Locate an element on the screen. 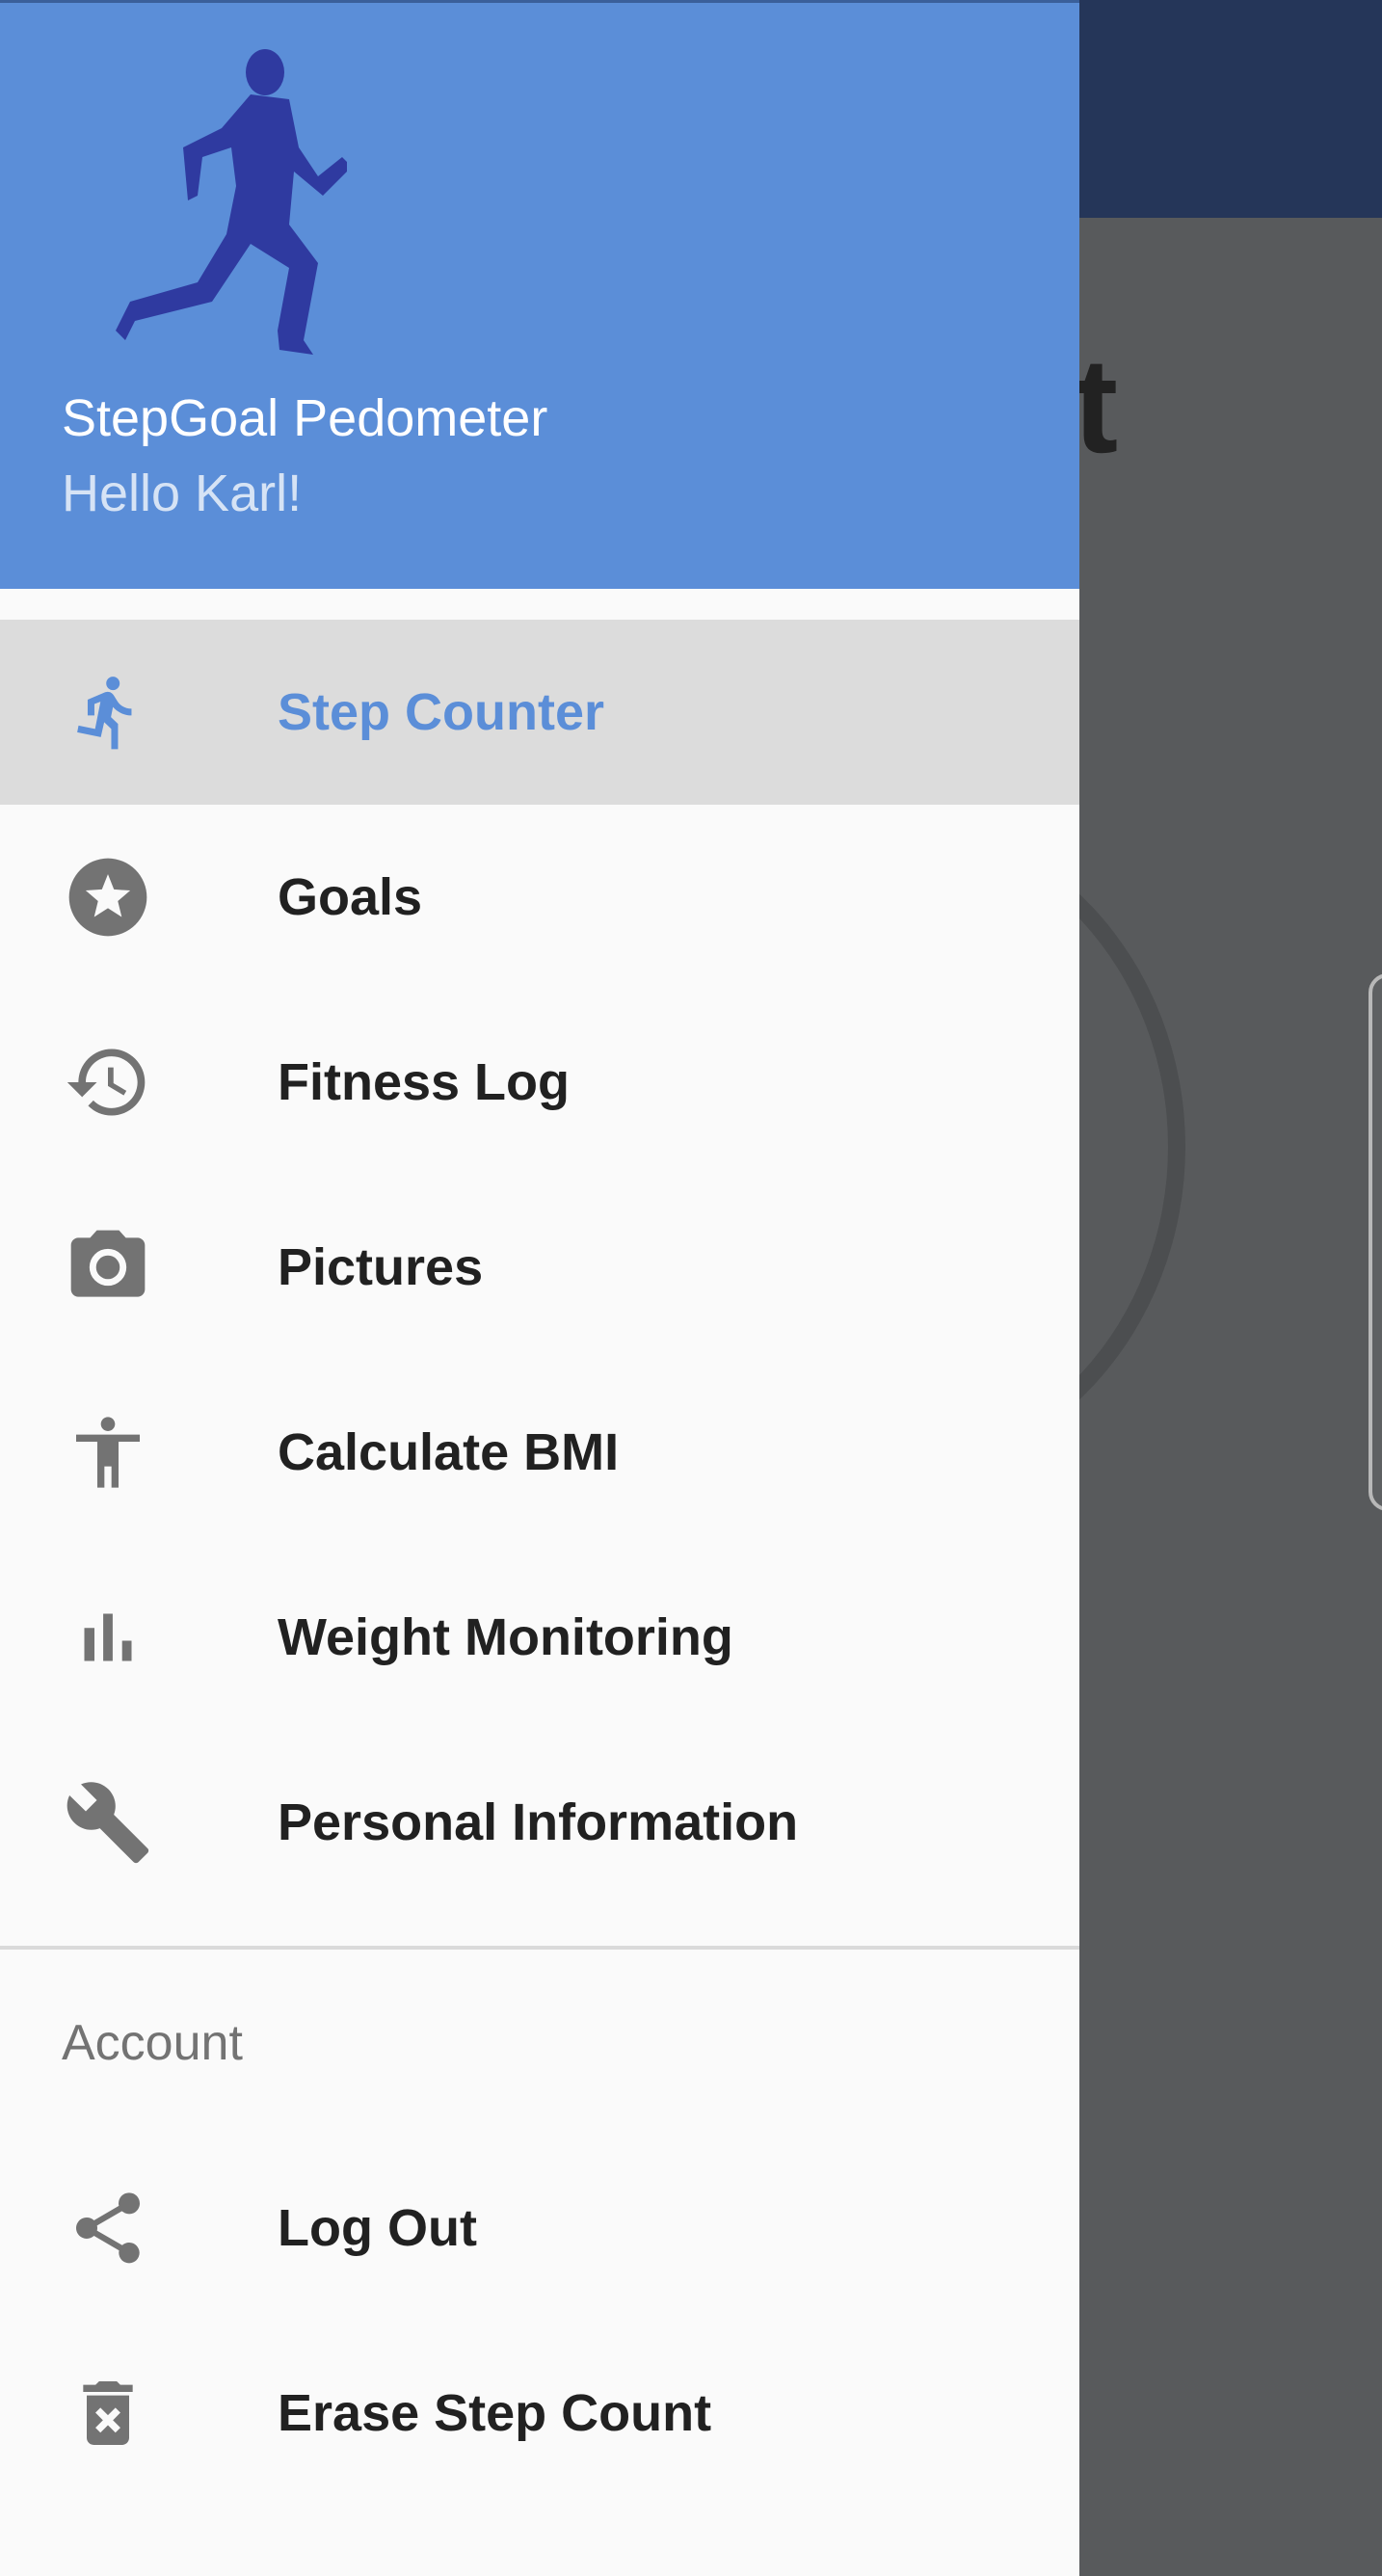 This screenshot has height=2576, width=1382. menu-item-calculate-bmi: Calculate BMI is located at coordinates (540, 1452).